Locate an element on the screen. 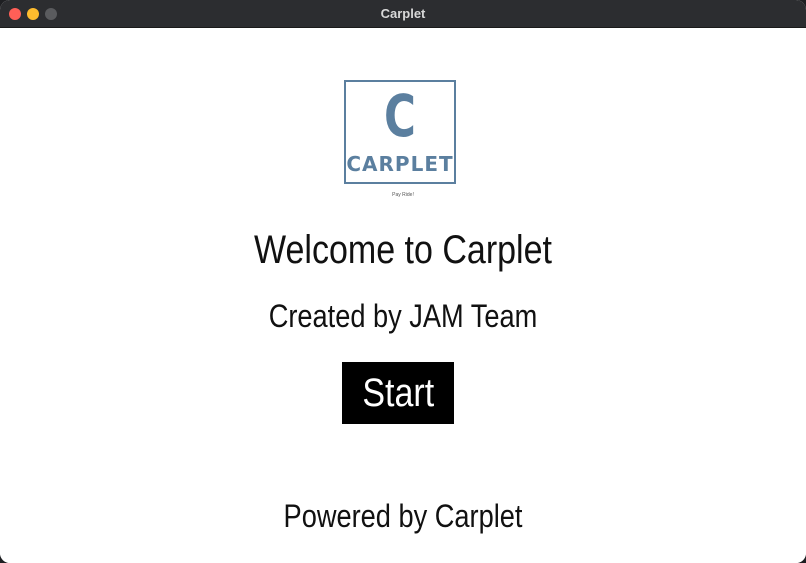  start-button: Start is located at coordinates (398, 393).